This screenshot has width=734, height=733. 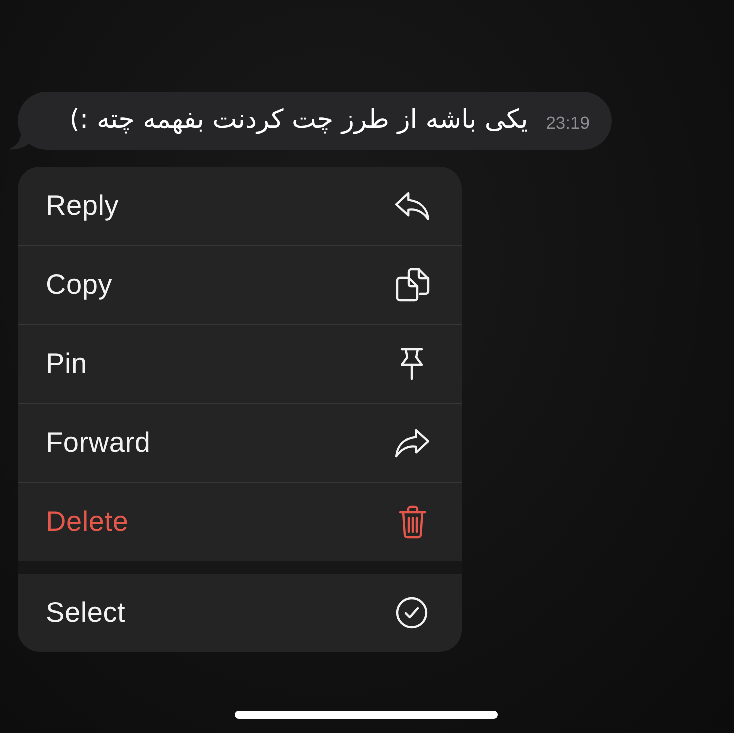 What do you see at coordinates (412, 364) in the screenshot?
I see `pushpin-icon` at bounding box center [412, 364].